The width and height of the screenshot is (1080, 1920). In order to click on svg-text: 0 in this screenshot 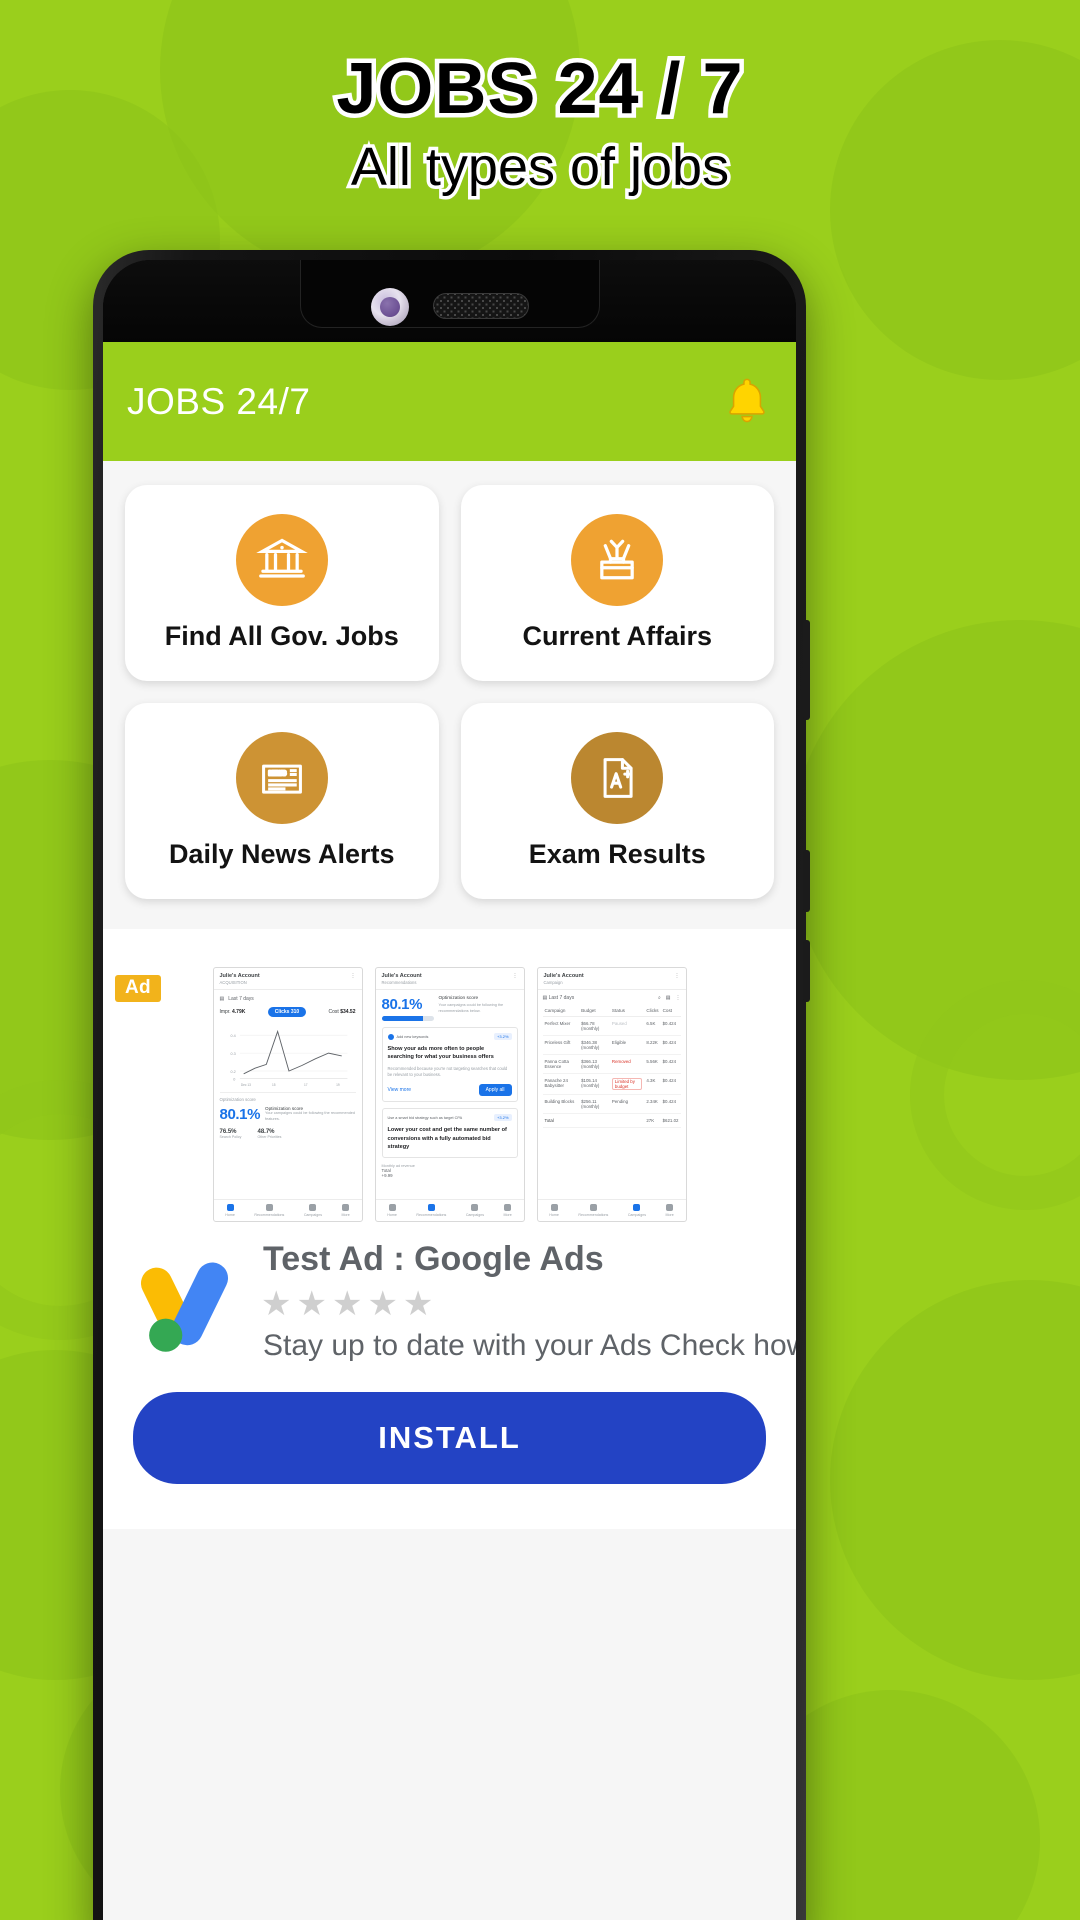, I will do `click(234, 1079)`.